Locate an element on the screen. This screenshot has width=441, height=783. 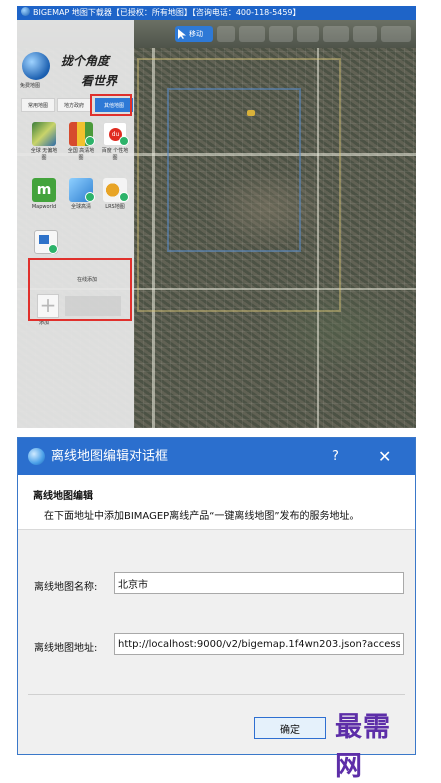
map-page-icon is located at coordinates (44, 239).